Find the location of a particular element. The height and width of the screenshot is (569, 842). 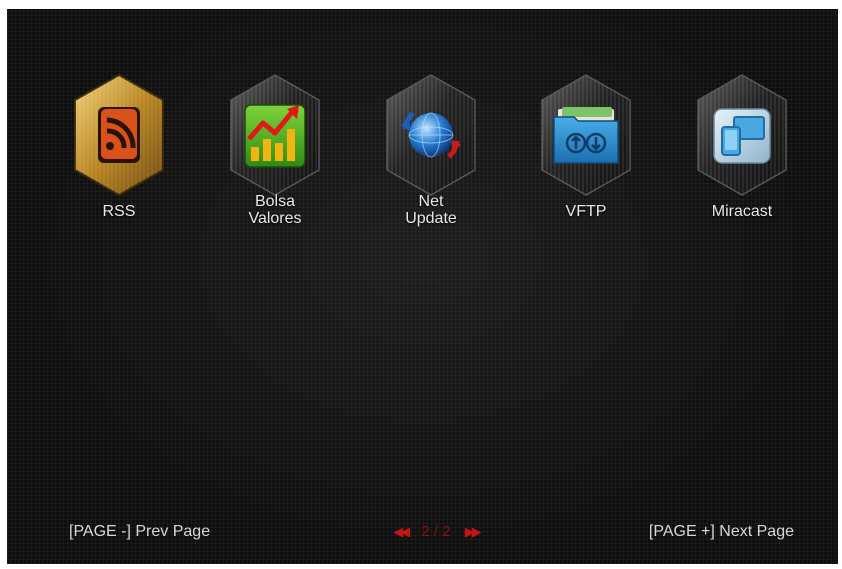

app-label: VFTP is located at coordinates (586, 211).